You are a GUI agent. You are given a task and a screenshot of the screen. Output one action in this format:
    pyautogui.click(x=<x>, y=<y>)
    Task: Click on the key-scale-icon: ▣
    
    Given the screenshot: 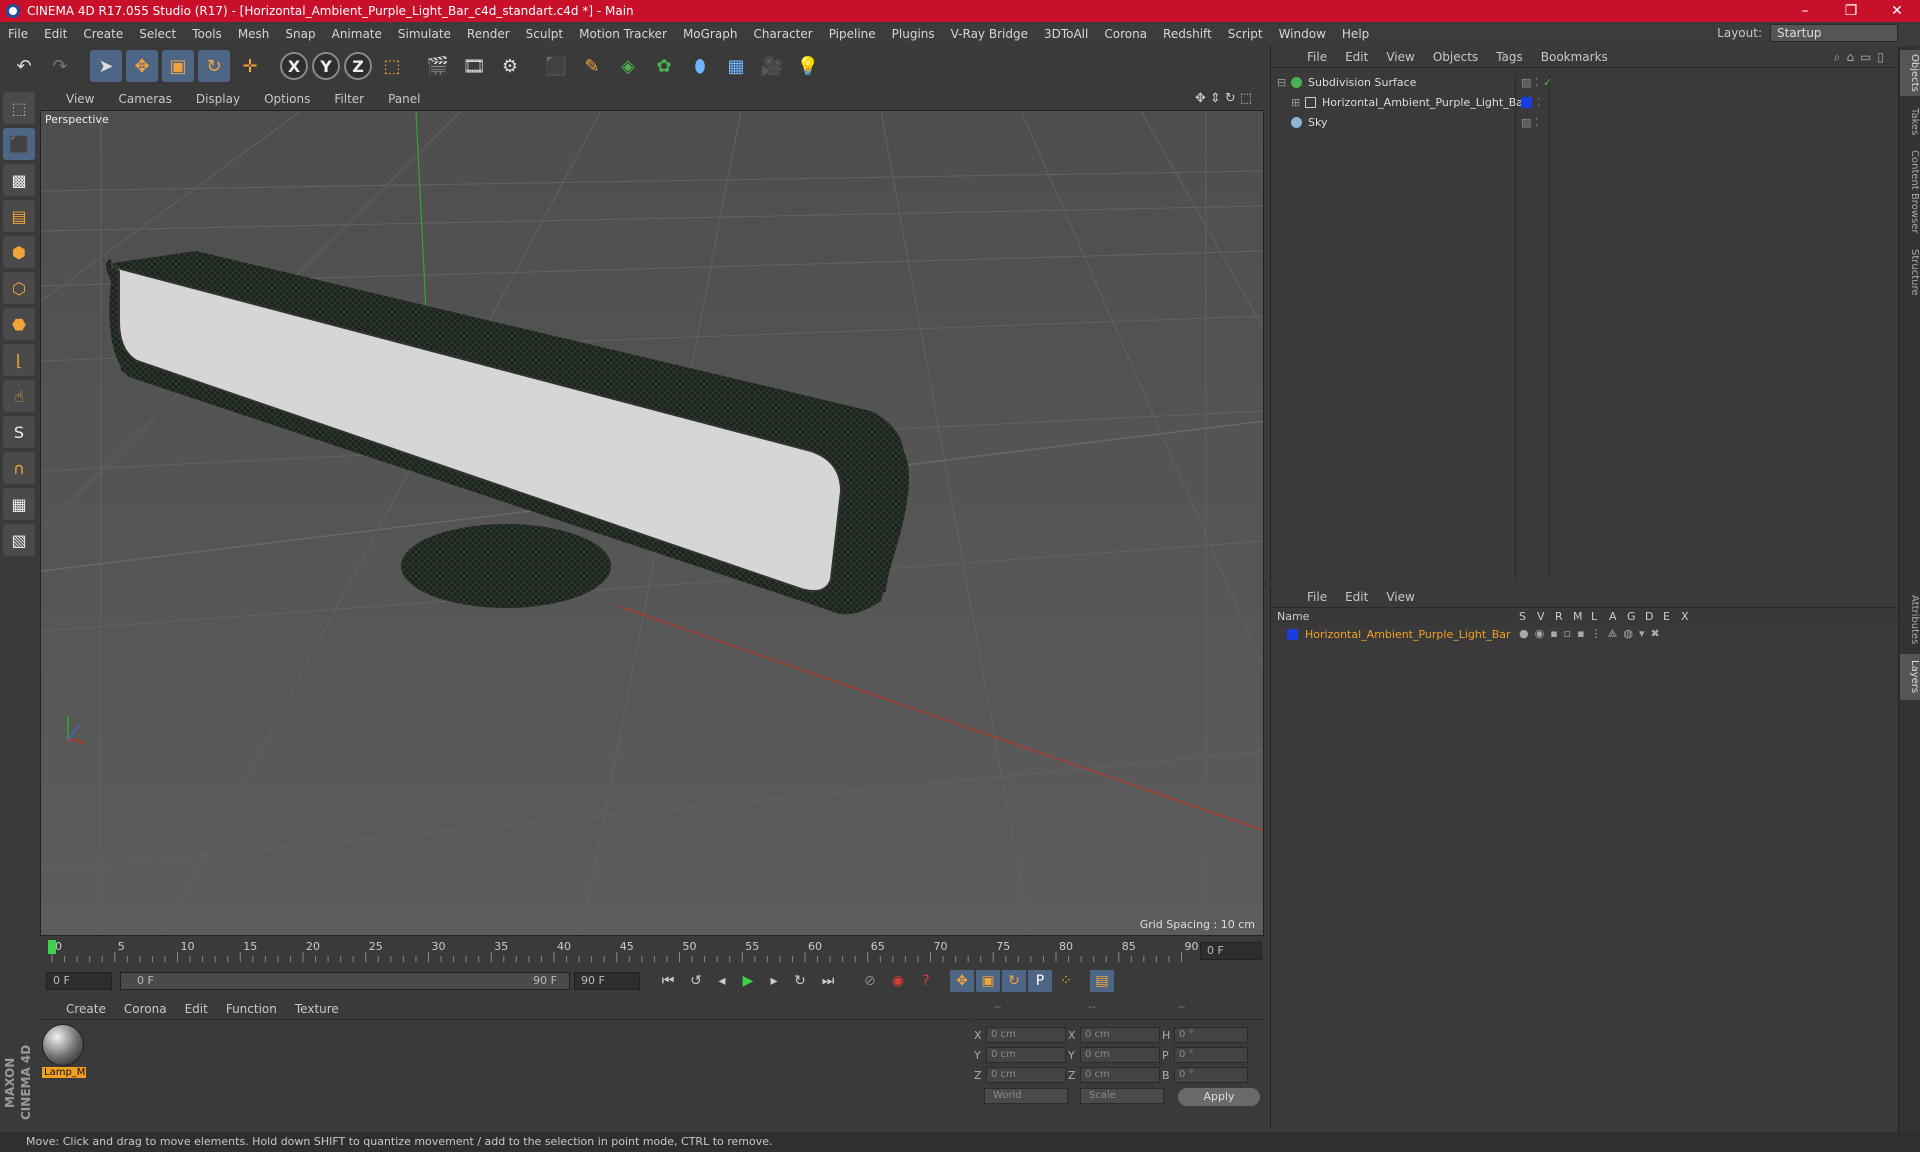 What is the action you would take?
    pyautogui.click(x=988, y=981)
    